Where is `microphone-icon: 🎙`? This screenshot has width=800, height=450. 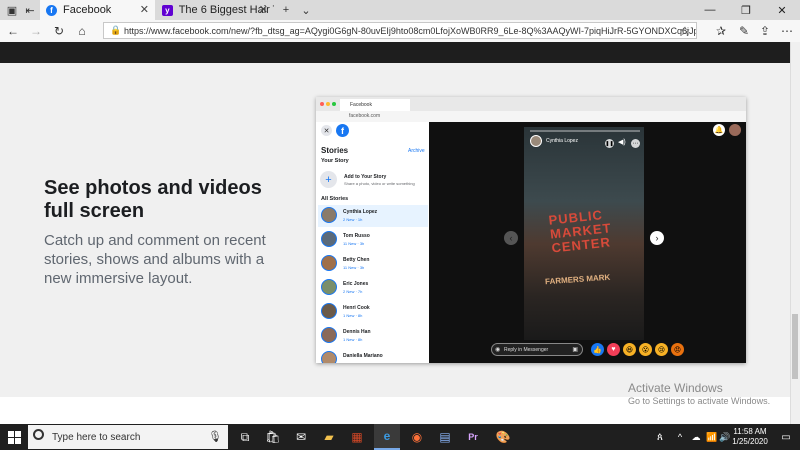
microphone-icon: 🎙 is located at coordinates (215, 436).